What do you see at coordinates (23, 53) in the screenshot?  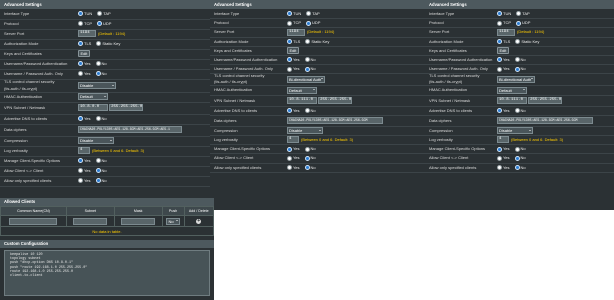 I see `keys-certs-label: Keys and Certificates` at bounding box center [23, 53].